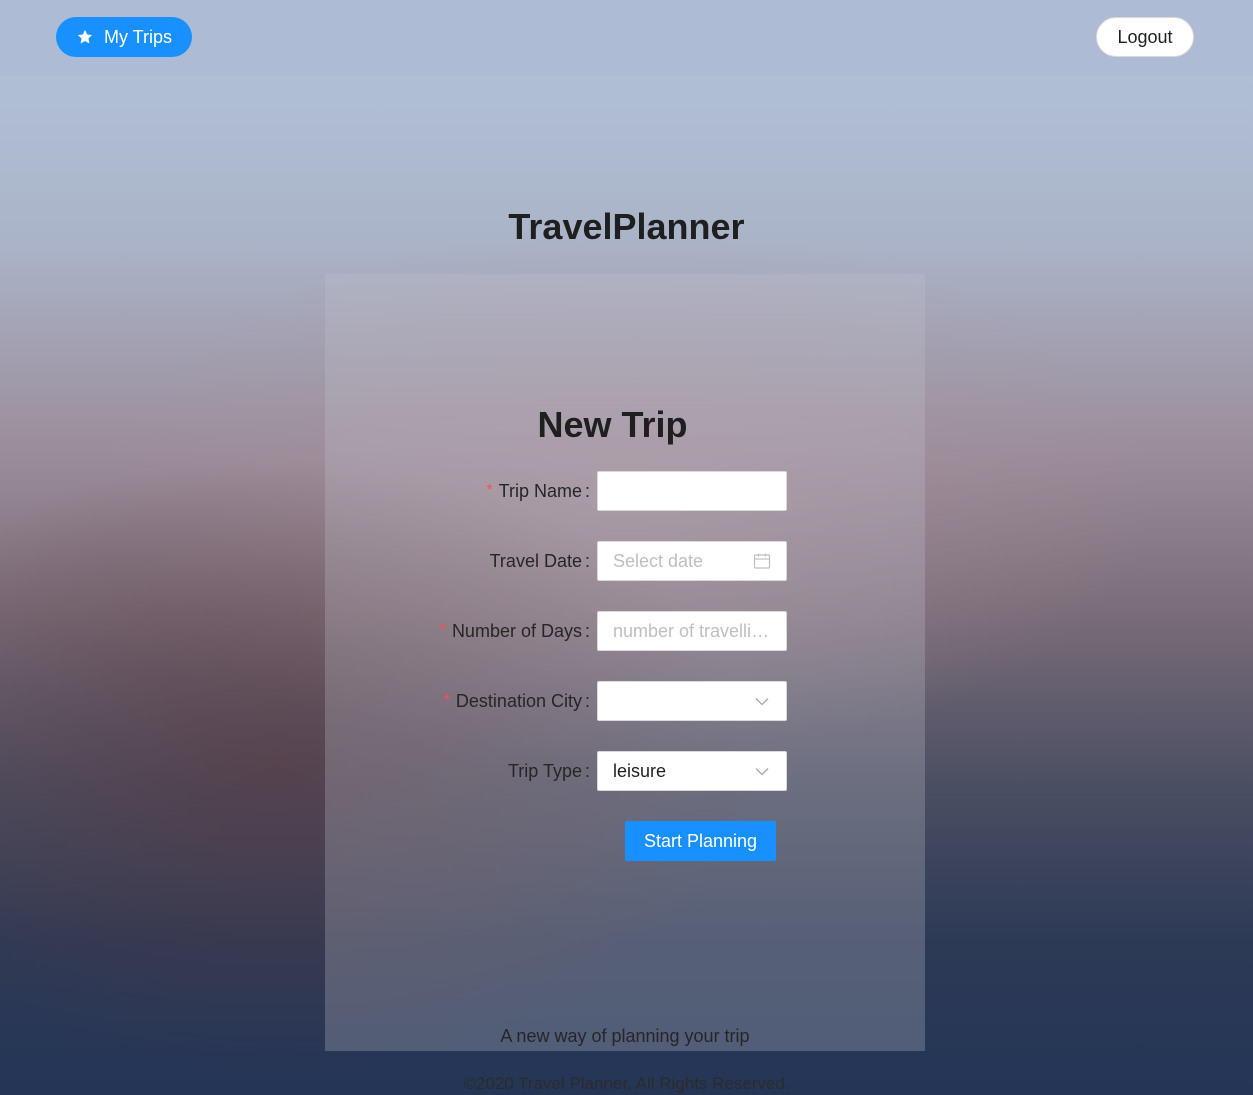 The width and height of the screenshot is (1253, 1095). Describe the element at coordinates (626, 226) in the screenshot. I see `app-title: TravelPlanner` at that location.